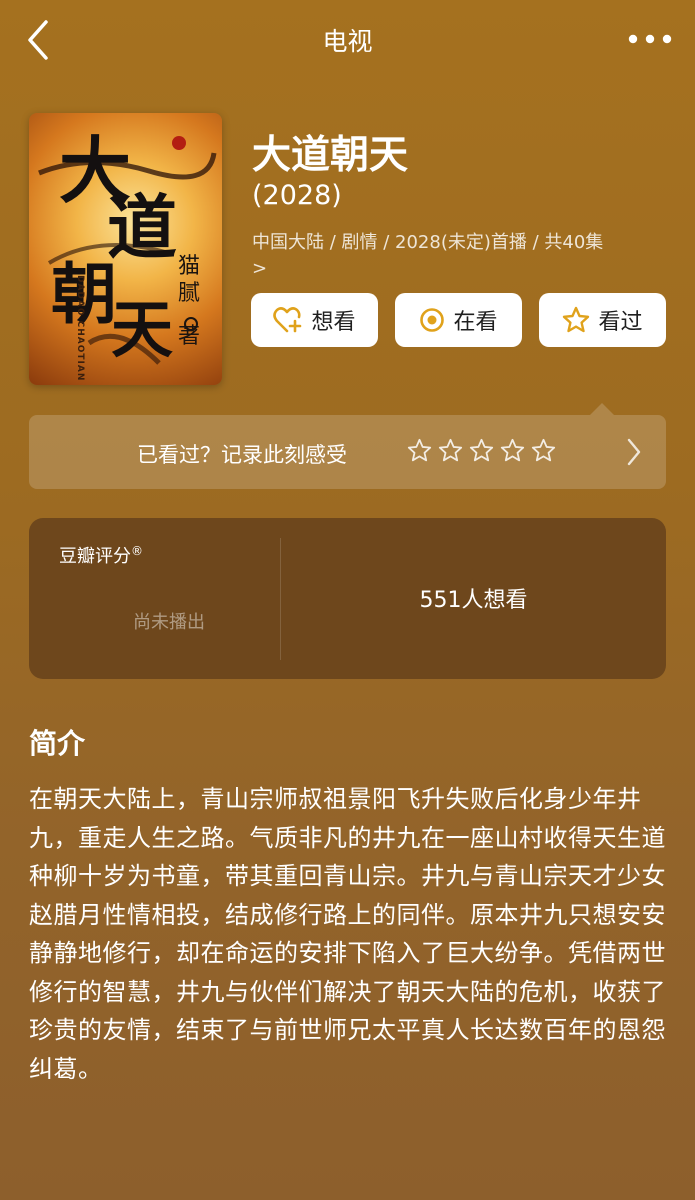 This screenshot has width=695, height=1200. I want to click on poster-title-char: 道, so click(142, 227).